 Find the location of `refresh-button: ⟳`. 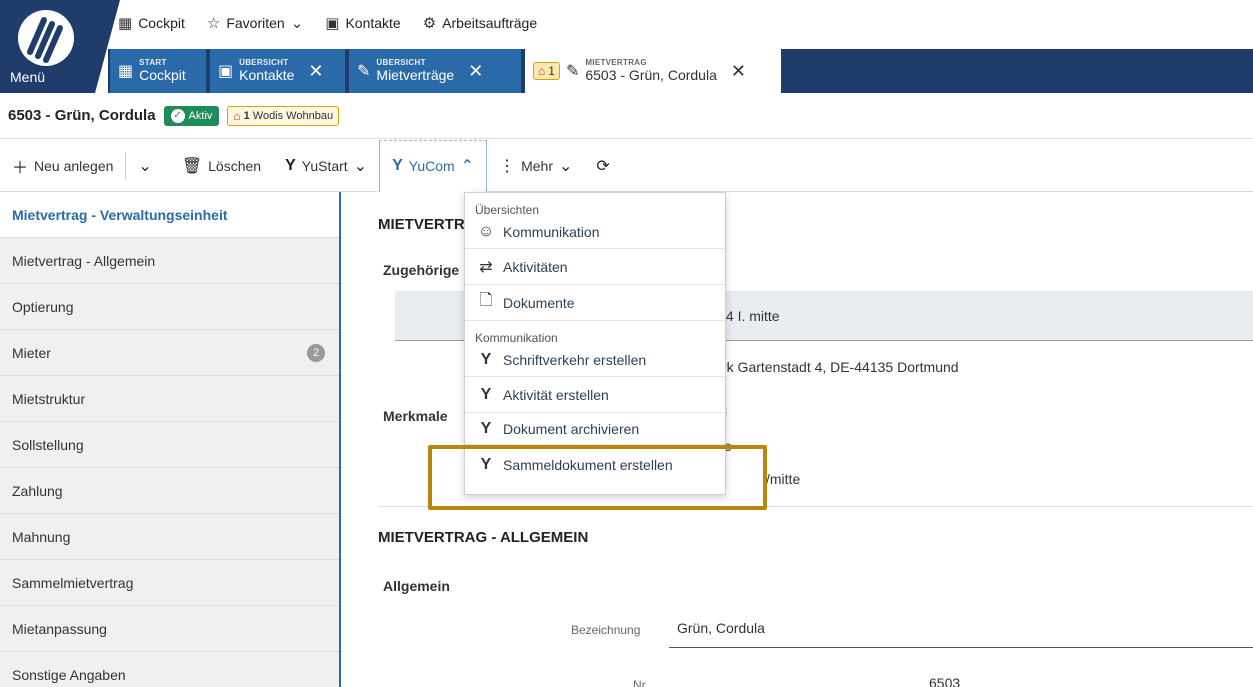

refresh-button: ⟳ is located at coordinates (602, 166).